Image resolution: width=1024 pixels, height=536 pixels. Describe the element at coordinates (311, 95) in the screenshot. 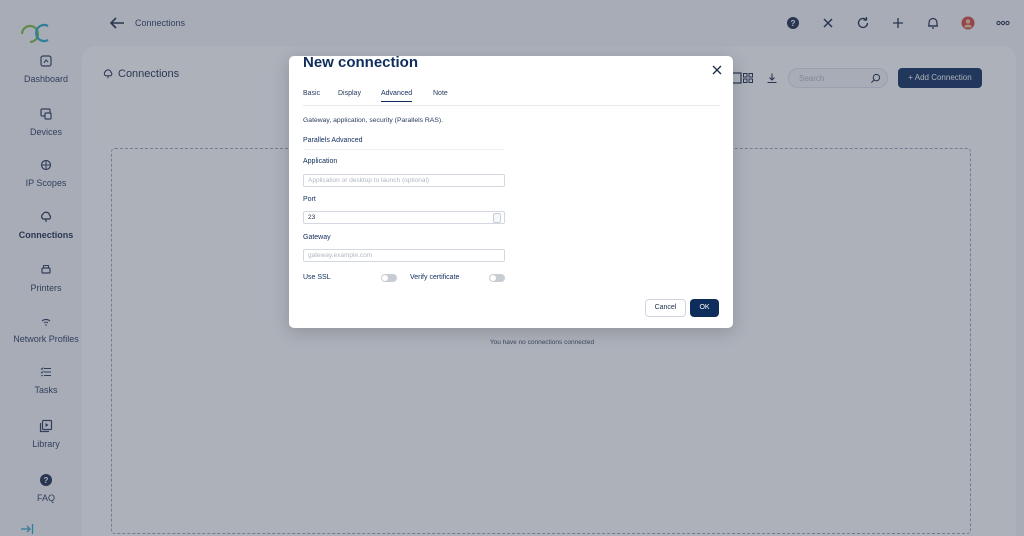

I see `tab-basic: Basic` at that location.